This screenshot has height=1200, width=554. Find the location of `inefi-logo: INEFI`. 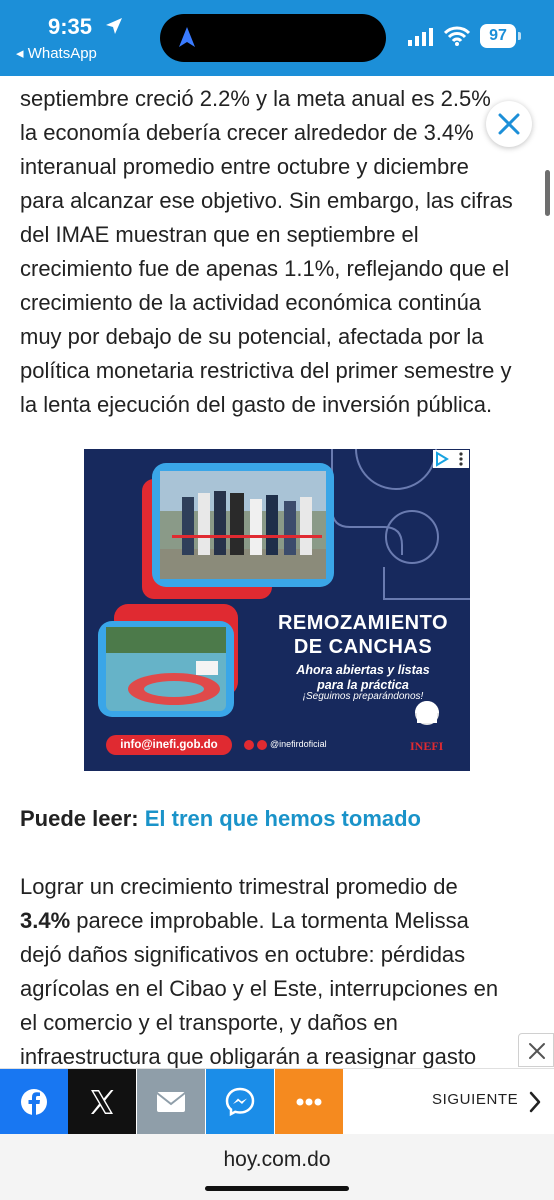

inefi-logo: INEFI is located at coordinates (427, 746).